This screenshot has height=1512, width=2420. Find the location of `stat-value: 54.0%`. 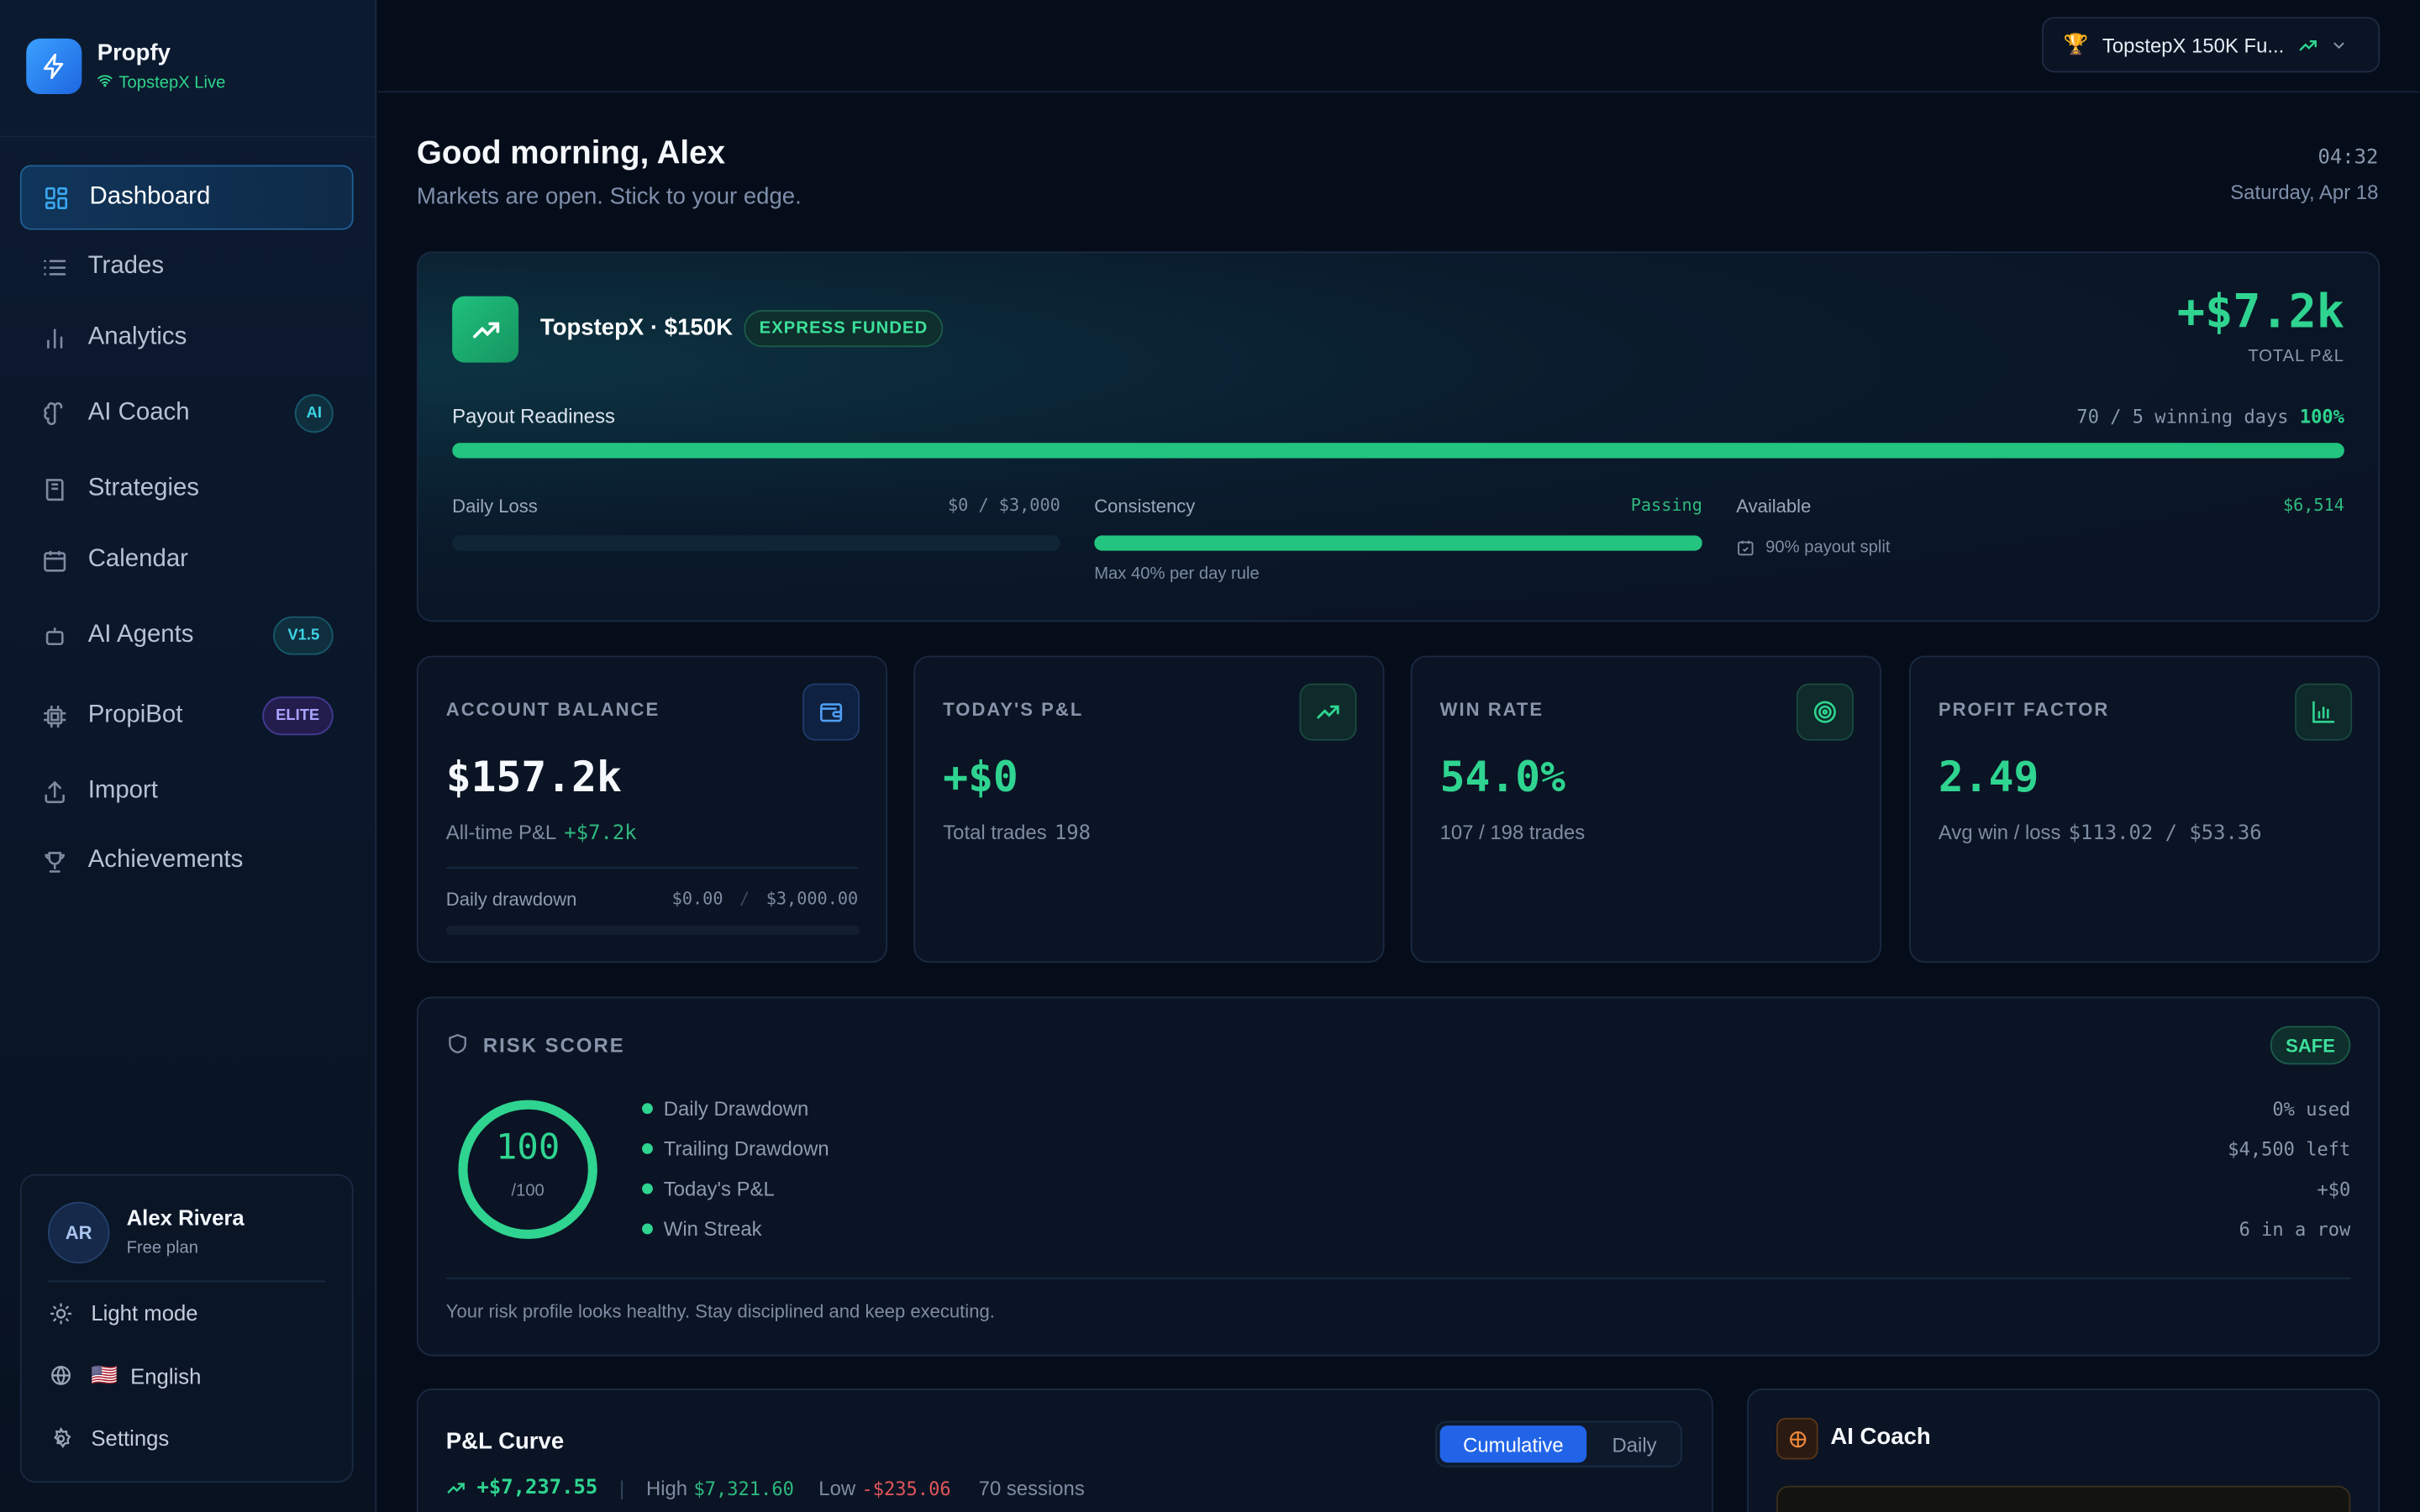

stat-value: 54.0% is located at coordinates (1502, 778).